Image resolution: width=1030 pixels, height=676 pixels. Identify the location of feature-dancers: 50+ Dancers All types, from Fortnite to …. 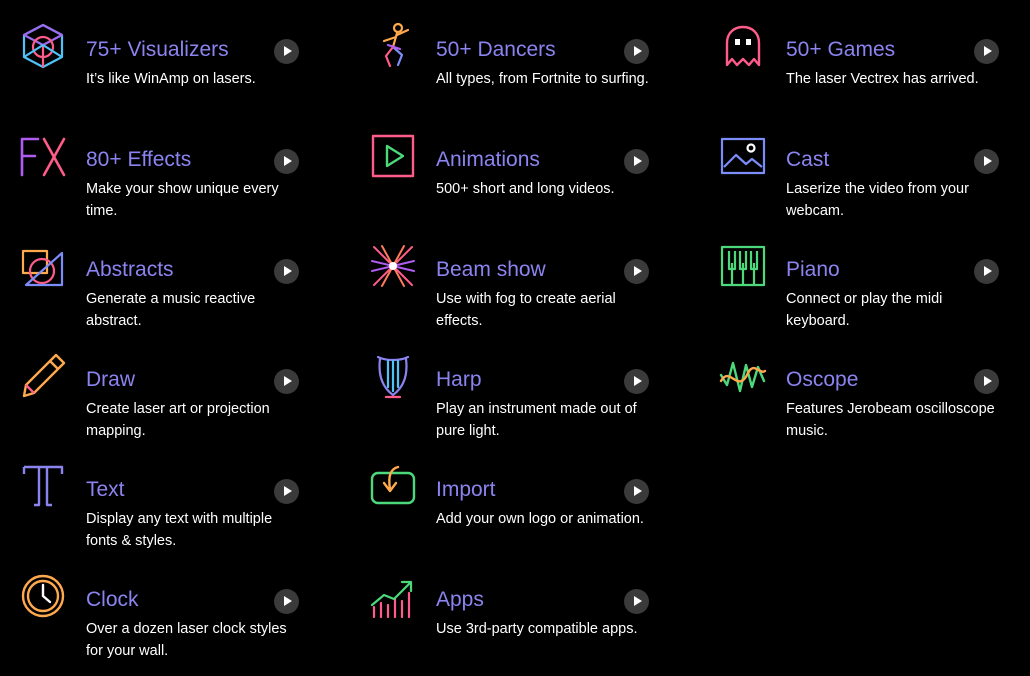
(520, 65).